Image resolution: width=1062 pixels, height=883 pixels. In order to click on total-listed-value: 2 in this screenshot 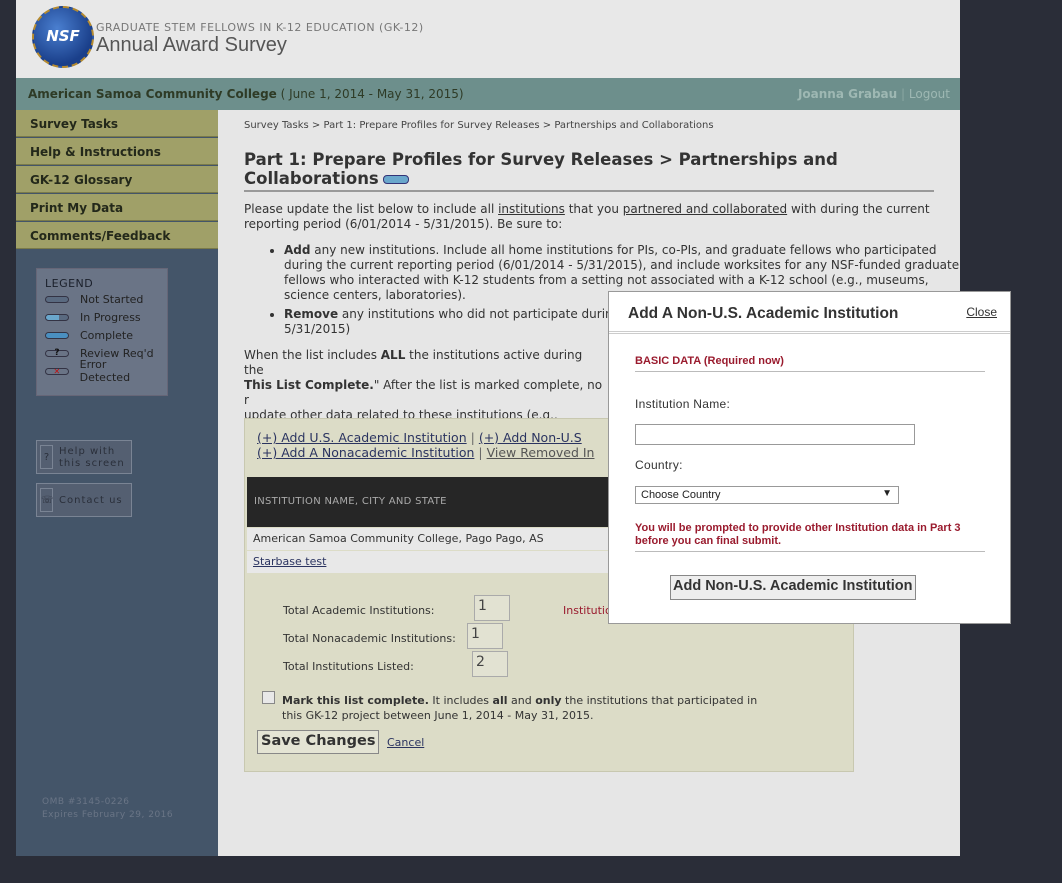, I will do `click(490, 664)`.